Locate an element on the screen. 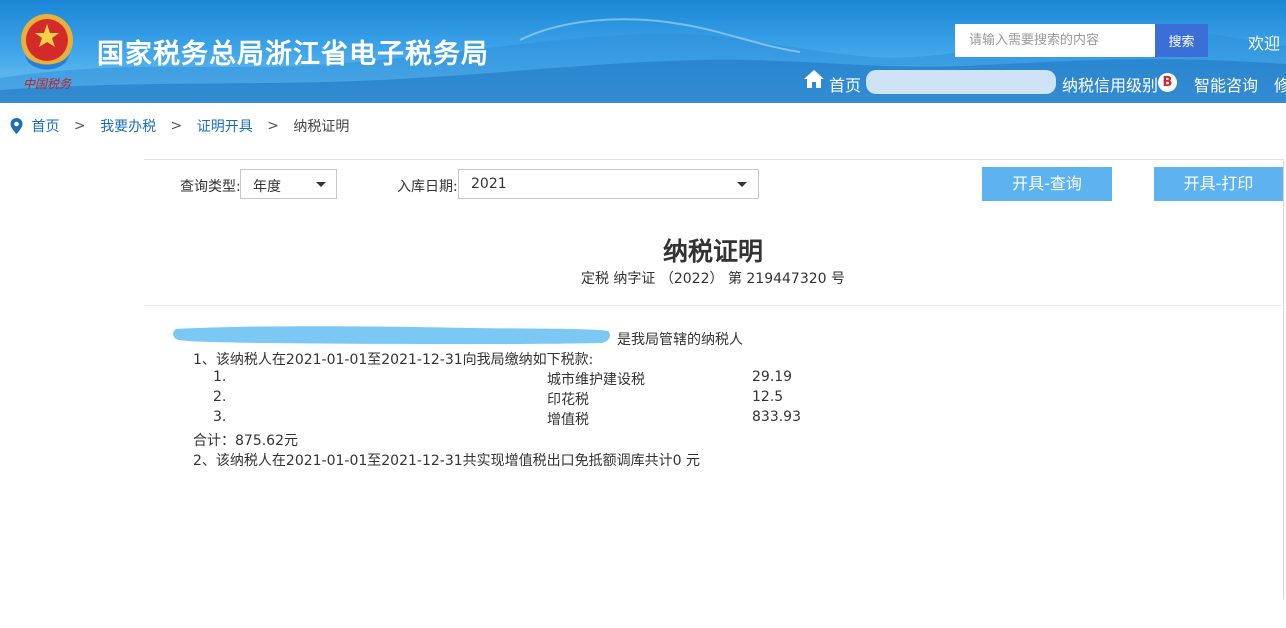 The image size is (1286, 628). tax-item-index: 1. is located at coordinates (220, 377).